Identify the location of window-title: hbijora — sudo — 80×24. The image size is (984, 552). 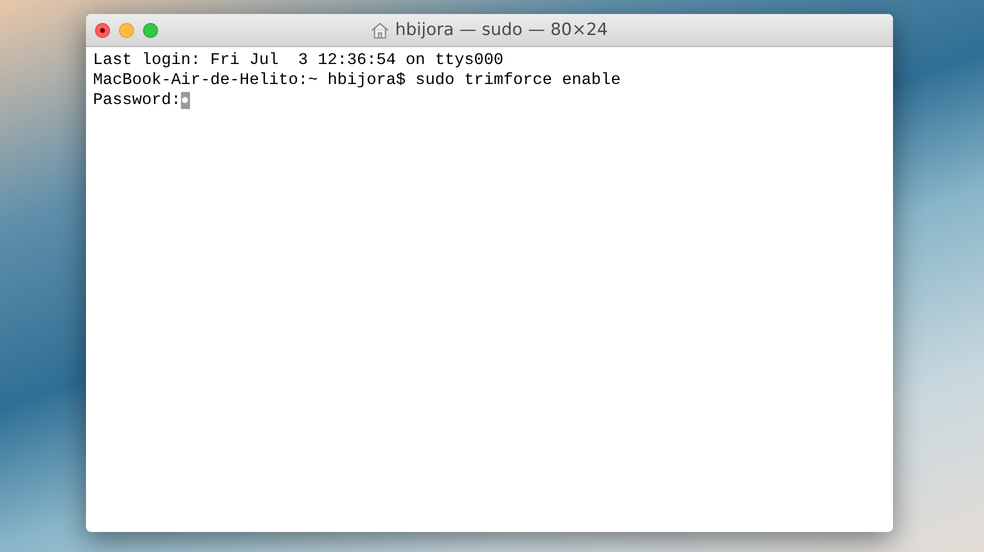
(501, 30).